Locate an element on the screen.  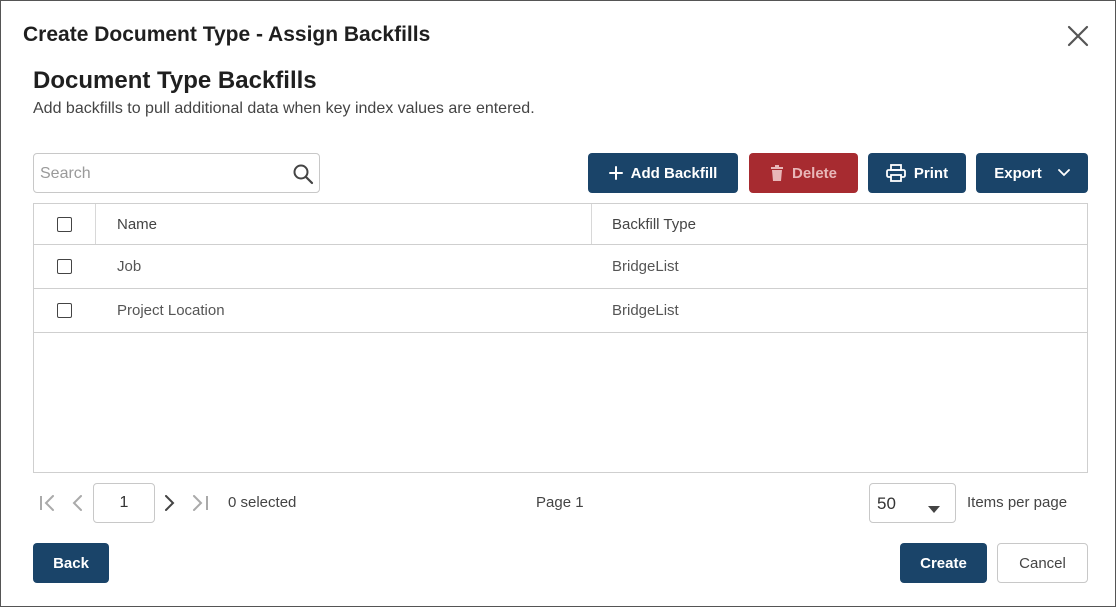
delete-label: Delete is located at coordinates (814, 173).